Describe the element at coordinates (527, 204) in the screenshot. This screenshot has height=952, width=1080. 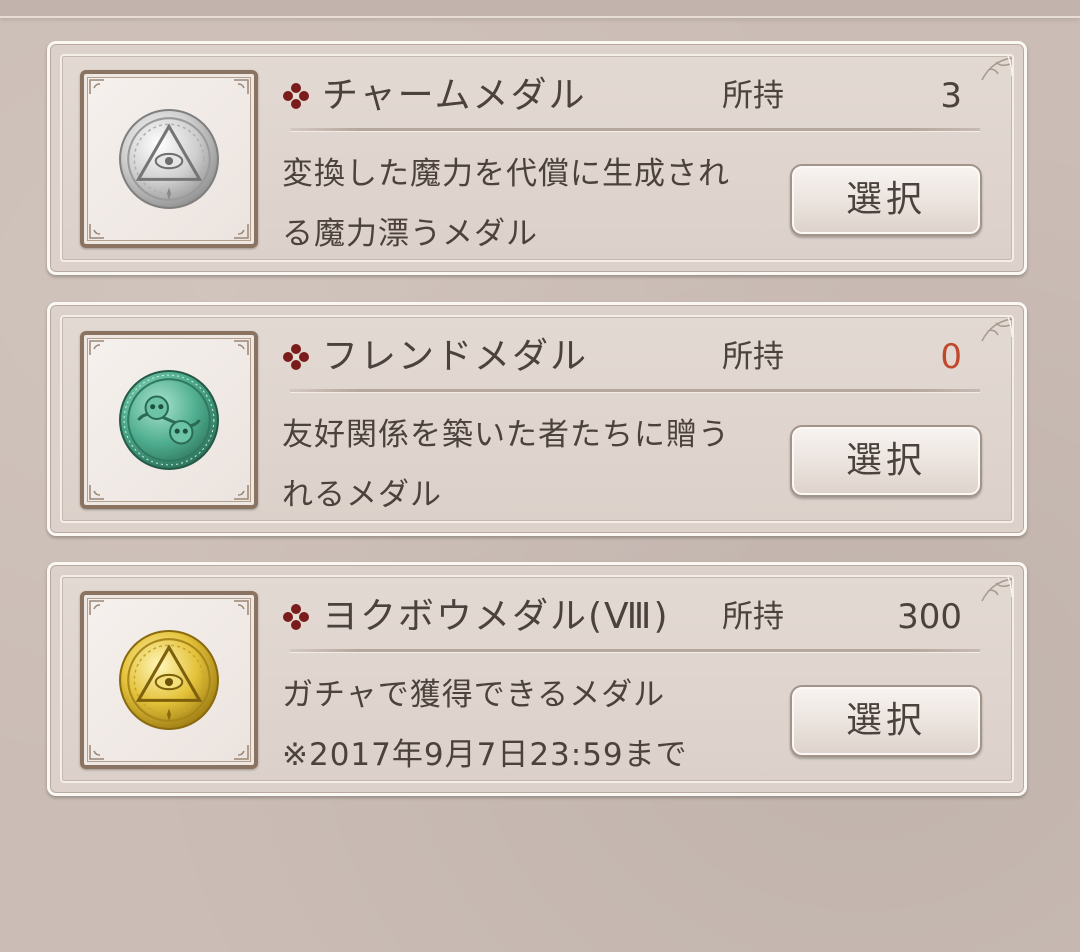
I see `medal-description: 変換した魔力を代償に生成され る魔力漂うメダル` at that location.